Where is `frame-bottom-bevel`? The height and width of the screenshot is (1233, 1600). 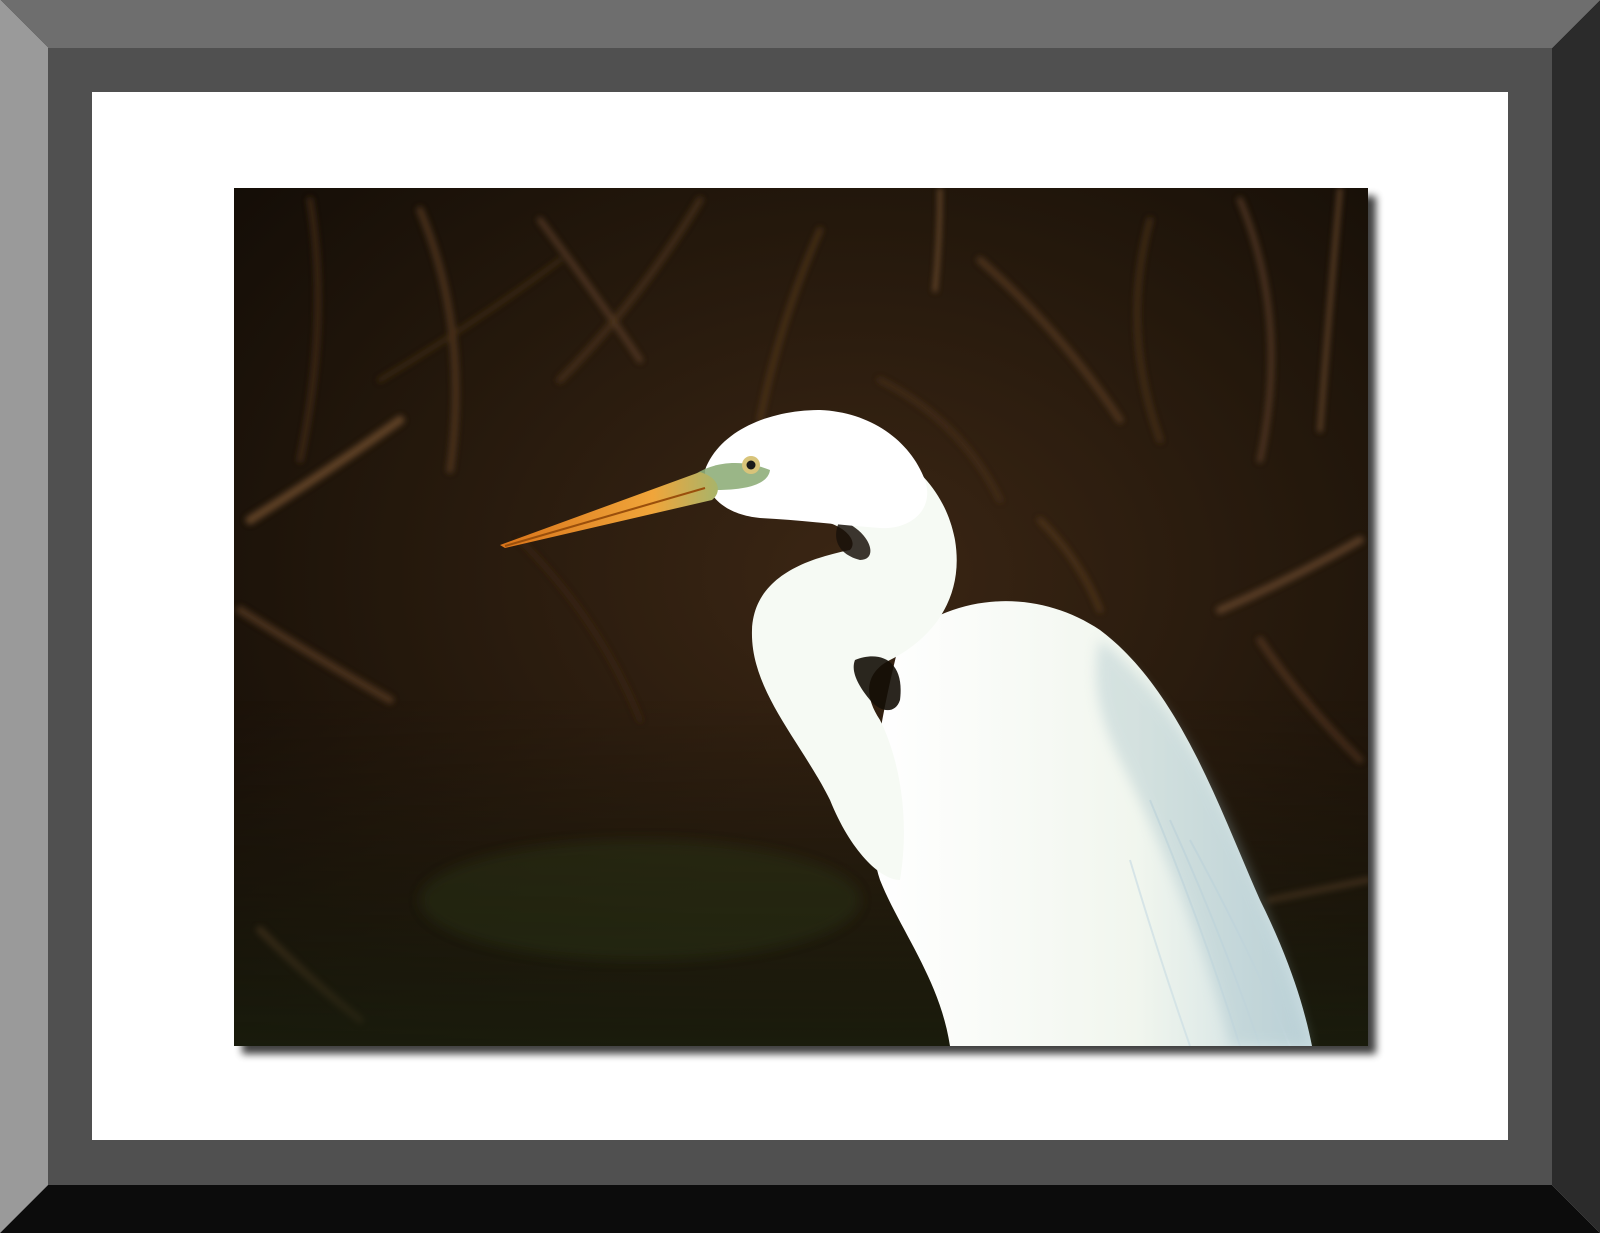 frame-bottom-bevel is located at coordinates (800, 1209).